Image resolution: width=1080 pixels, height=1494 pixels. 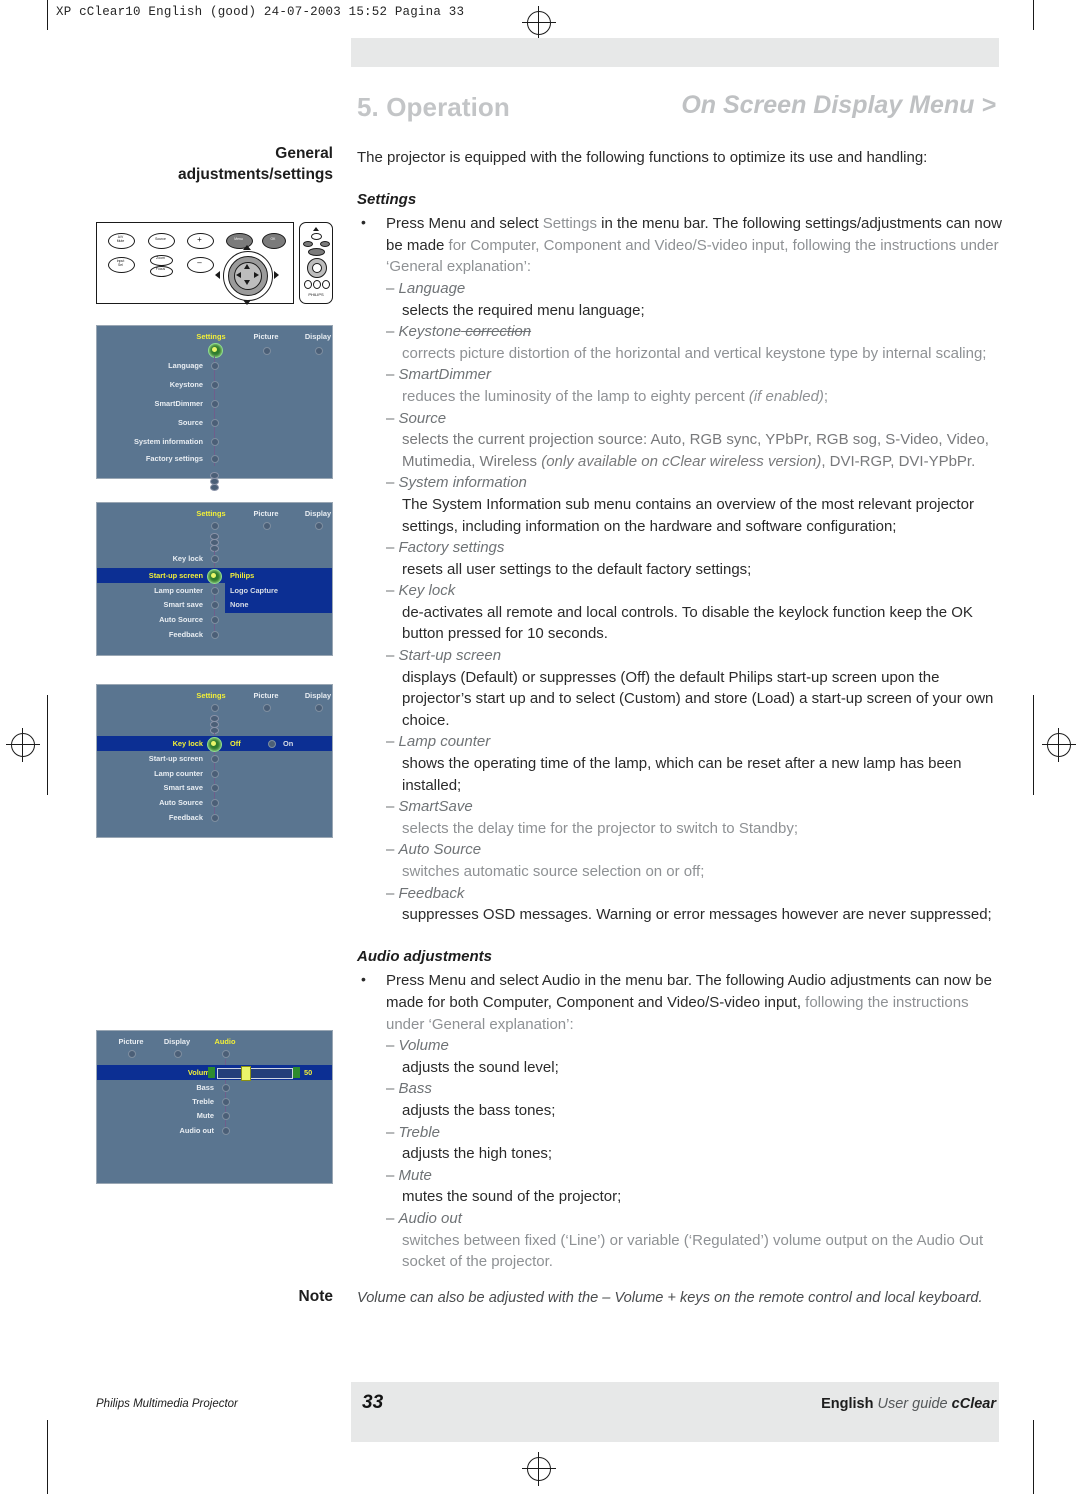 What do you see at coordinates (255, 174) in the screenshot?
I see `sidebar-heading-line2: adjustments/settings` at bounding box center [255, 174].